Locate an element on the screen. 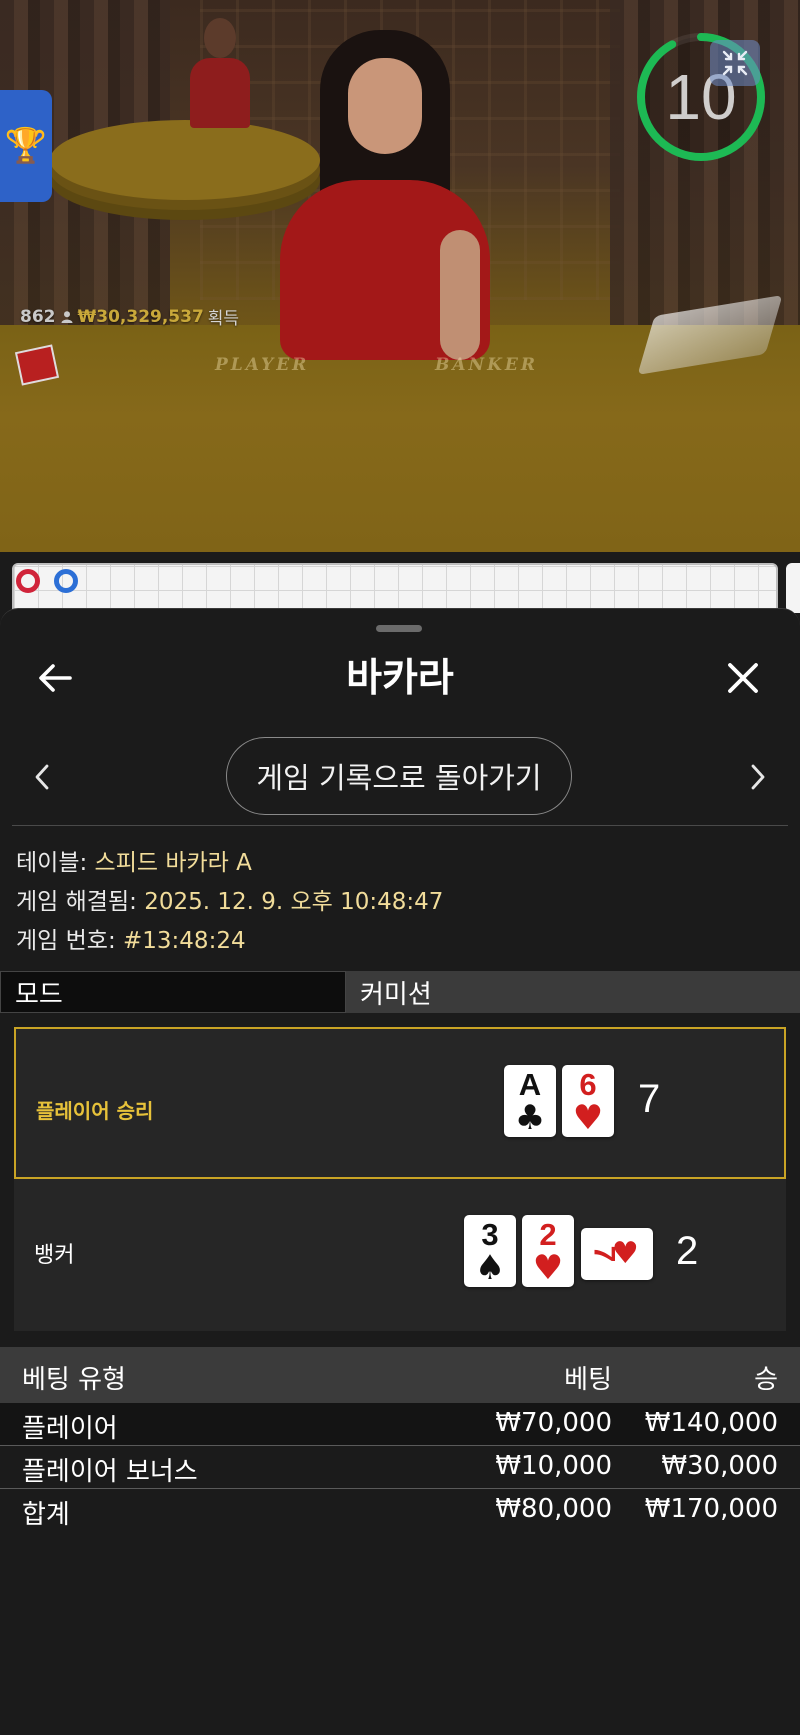  banker-card-3: 7♥ is located at coordinates (617, 1254).